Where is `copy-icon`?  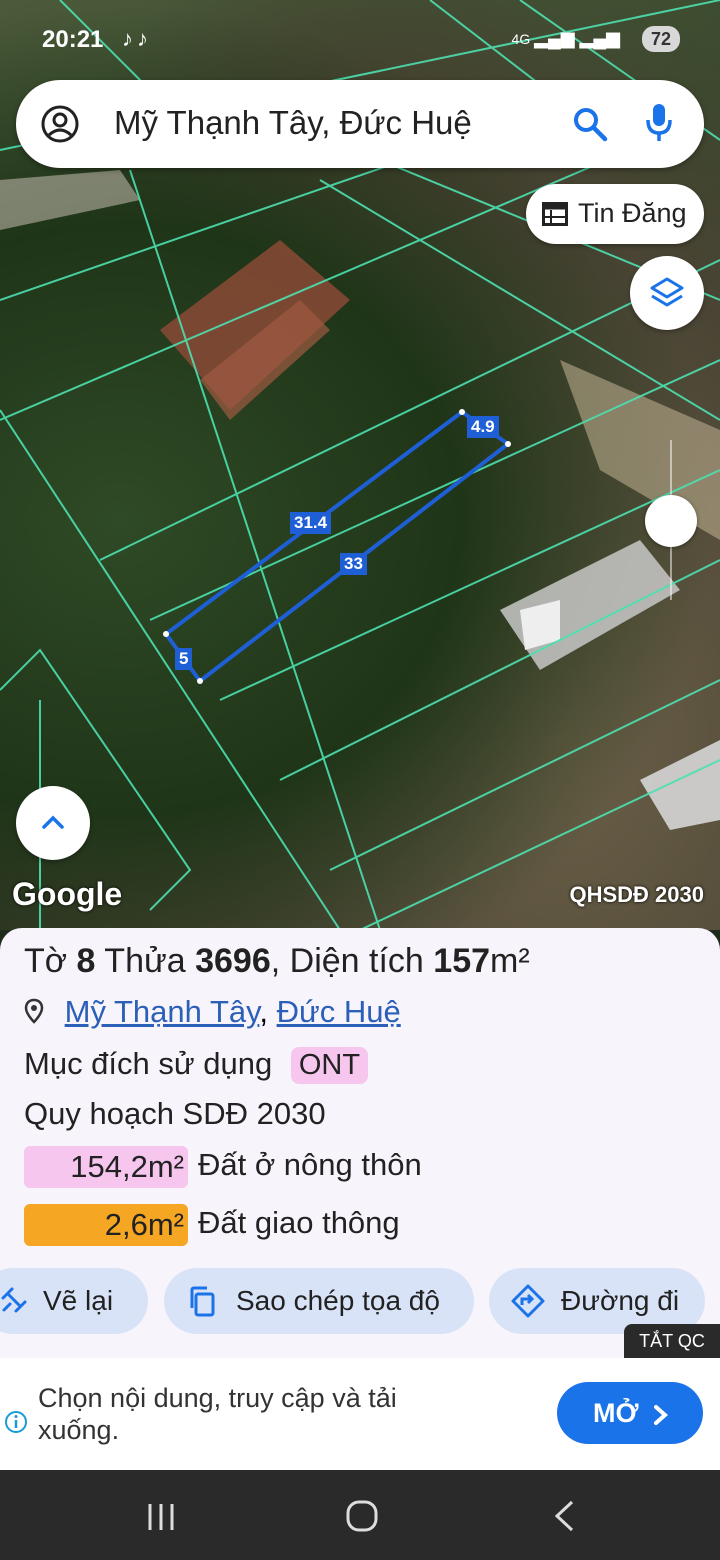 copy-icon is located at coordinates (202, 1305).